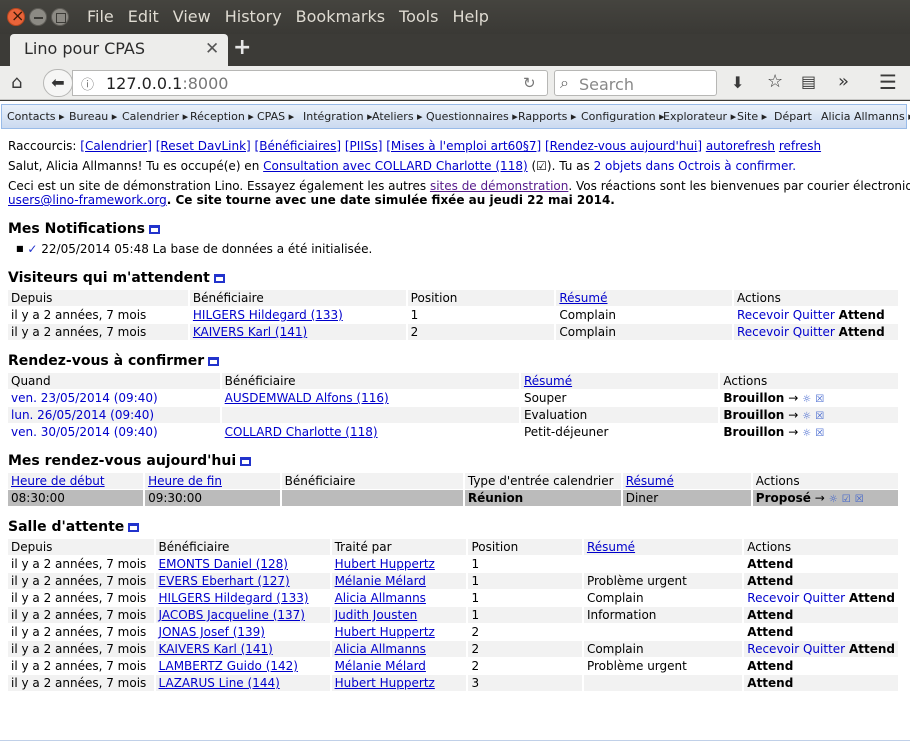 The height and width of the screenshot is (747, 910). Describe the element at coordinates (212, 632) in the screenshot. I see `client-link: JONAS Josef (139)` at that location.